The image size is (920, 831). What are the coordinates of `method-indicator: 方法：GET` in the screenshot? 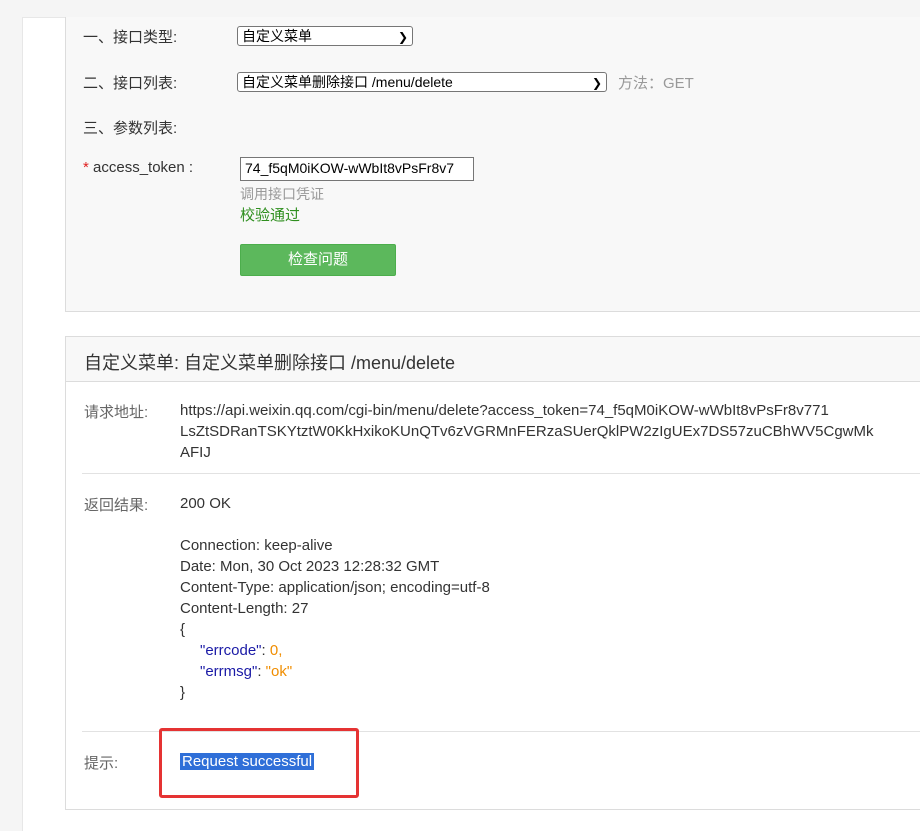 It's located at (656, 83).